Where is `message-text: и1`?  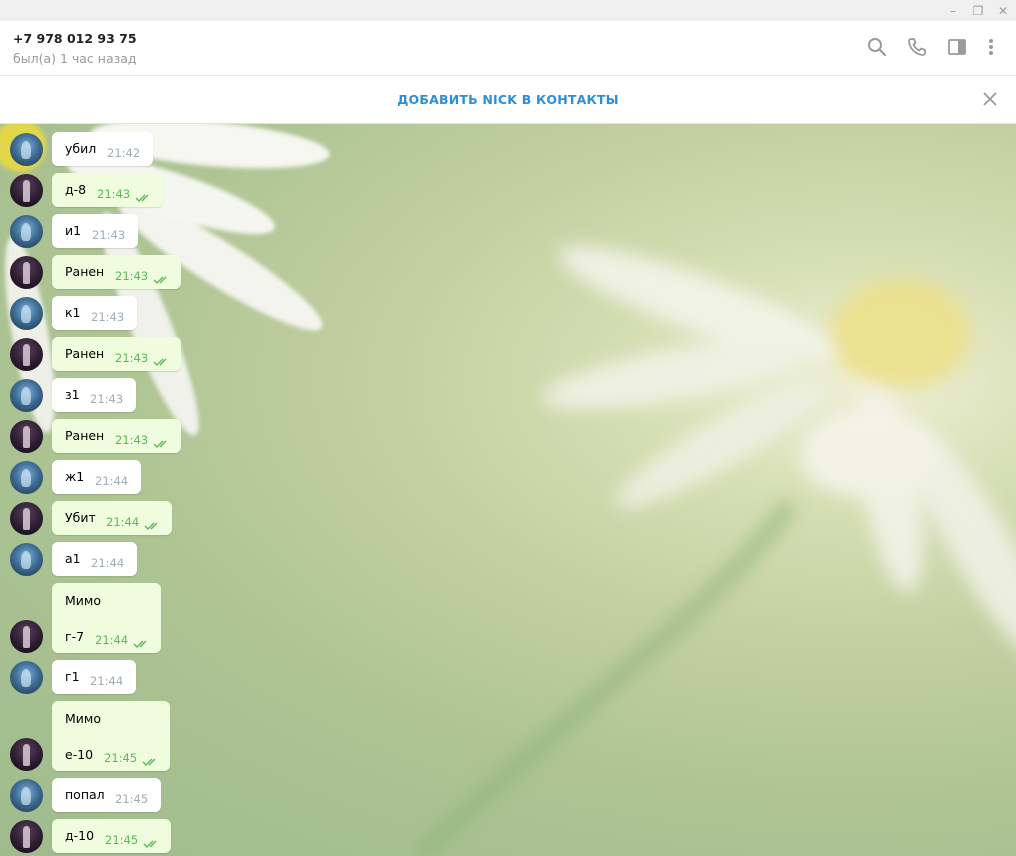 message-text: и1 is located at coordinates (73, 230).